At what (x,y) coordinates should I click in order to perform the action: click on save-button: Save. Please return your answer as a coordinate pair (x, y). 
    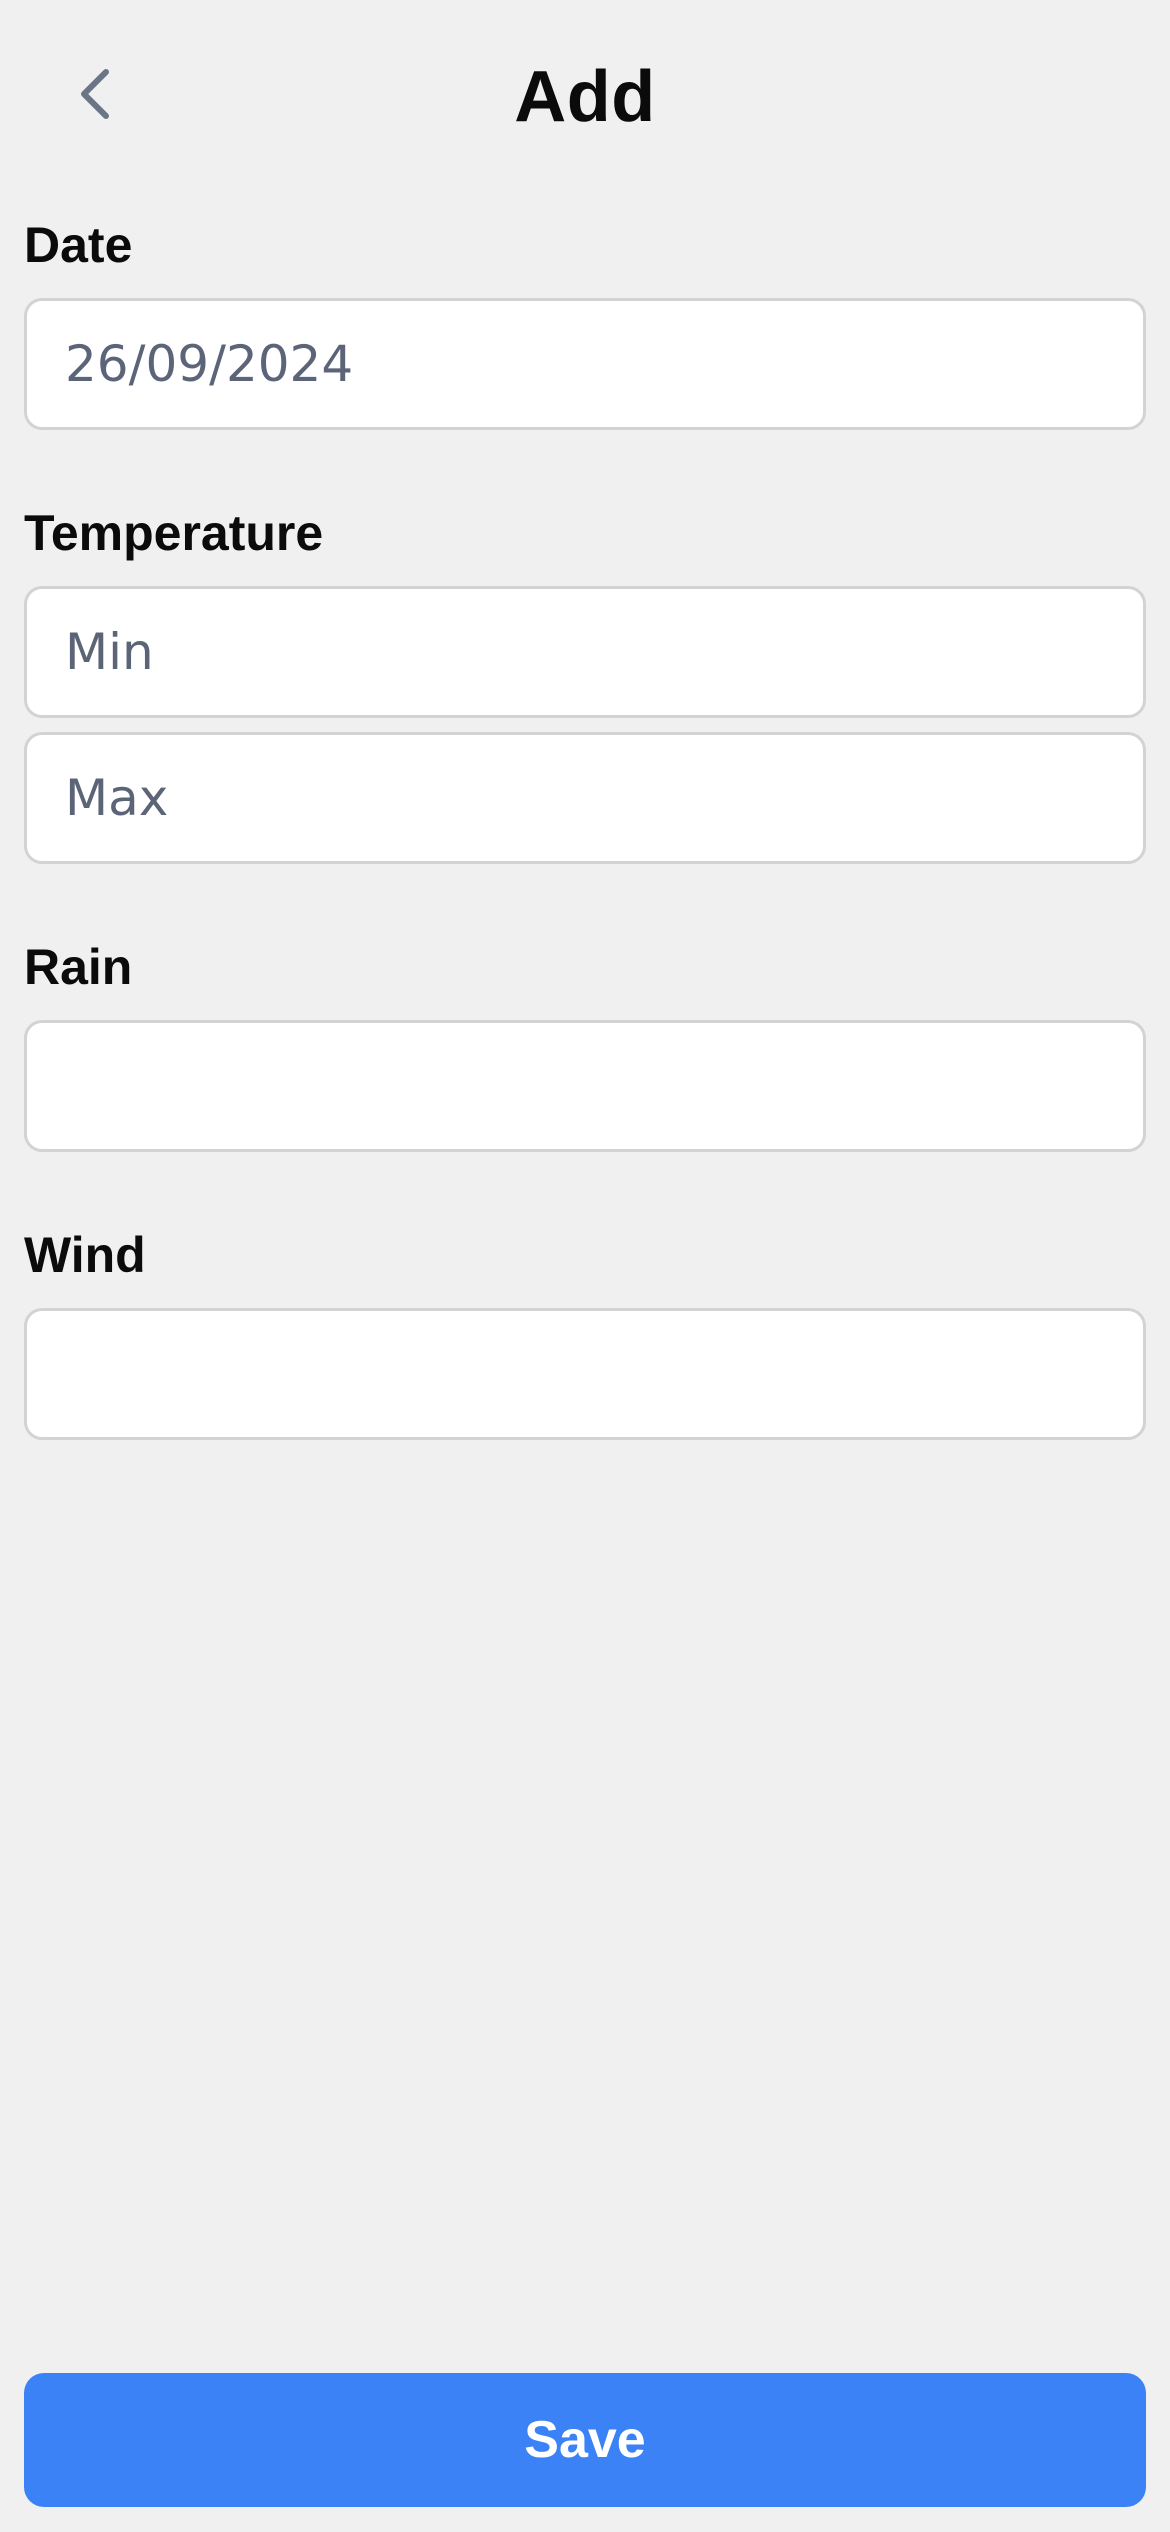
    Looking at the image, I should click on (585, 2440).